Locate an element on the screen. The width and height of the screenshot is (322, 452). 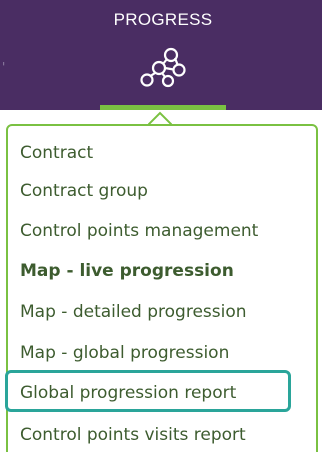
menu-item-map-detailed-progression: Map - detailed progression is located at coordinates (133, 312).